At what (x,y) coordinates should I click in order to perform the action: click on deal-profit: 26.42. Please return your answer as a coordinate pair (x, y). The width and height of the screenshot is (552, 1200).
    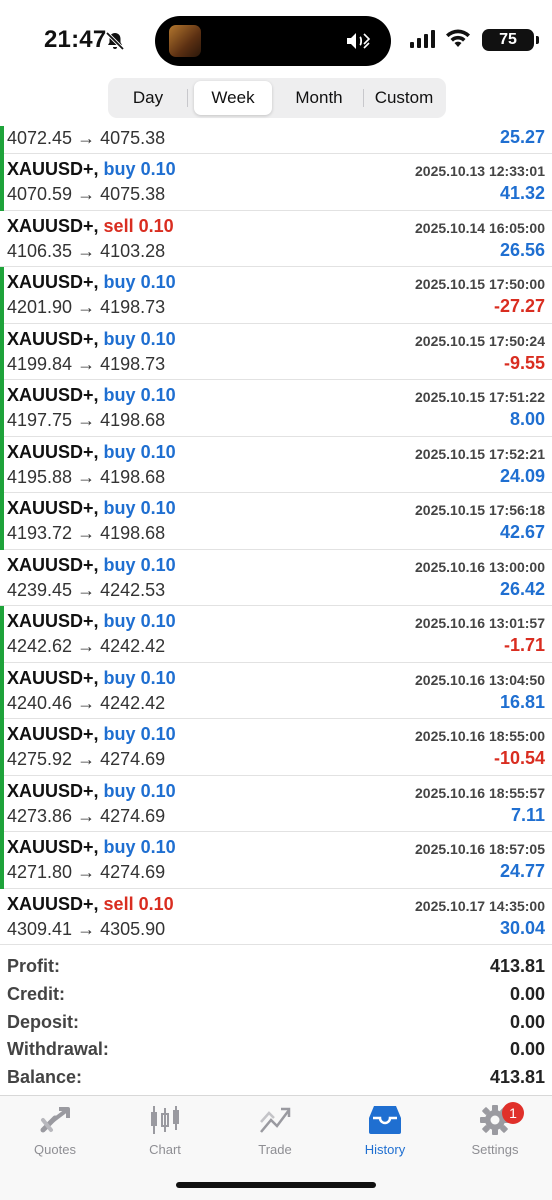
    Looking at the image, I should click on (522, 588).